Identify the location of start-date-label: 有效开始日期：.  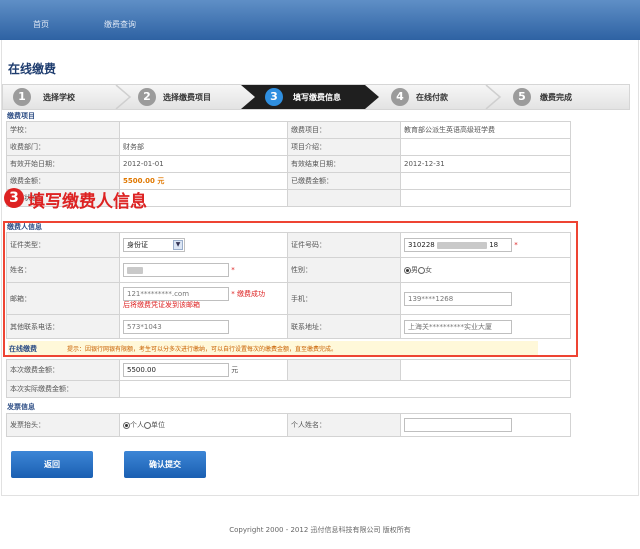
(63, 164).